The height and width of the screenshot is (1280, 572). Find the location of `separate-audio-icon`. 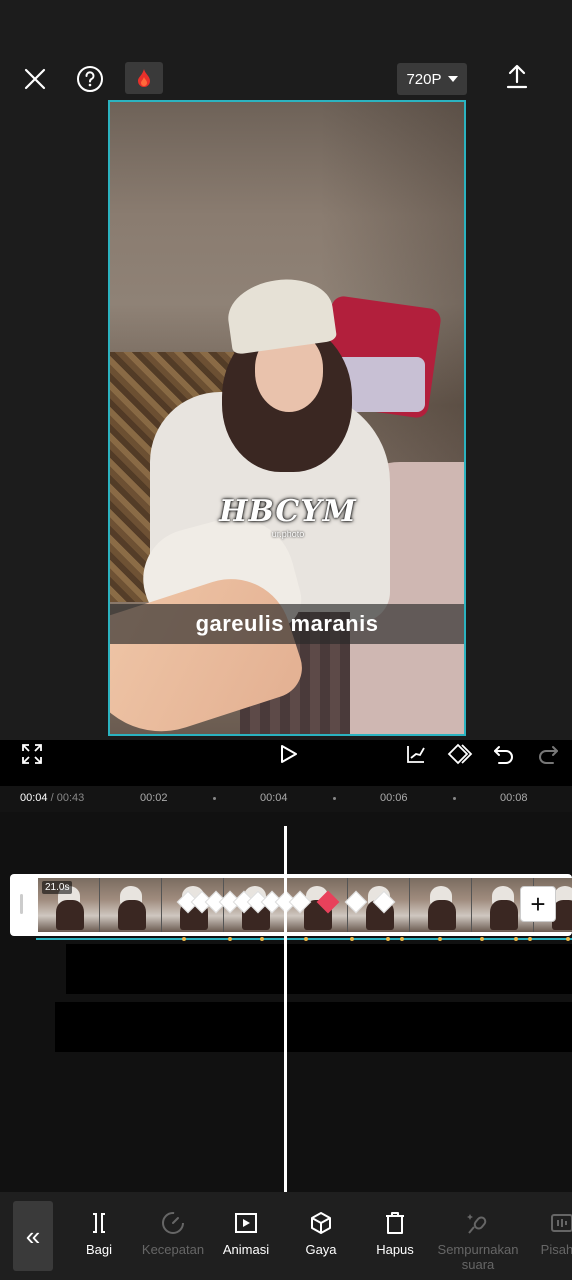

separate-audio-icon is located at coordinates (561, 1223).